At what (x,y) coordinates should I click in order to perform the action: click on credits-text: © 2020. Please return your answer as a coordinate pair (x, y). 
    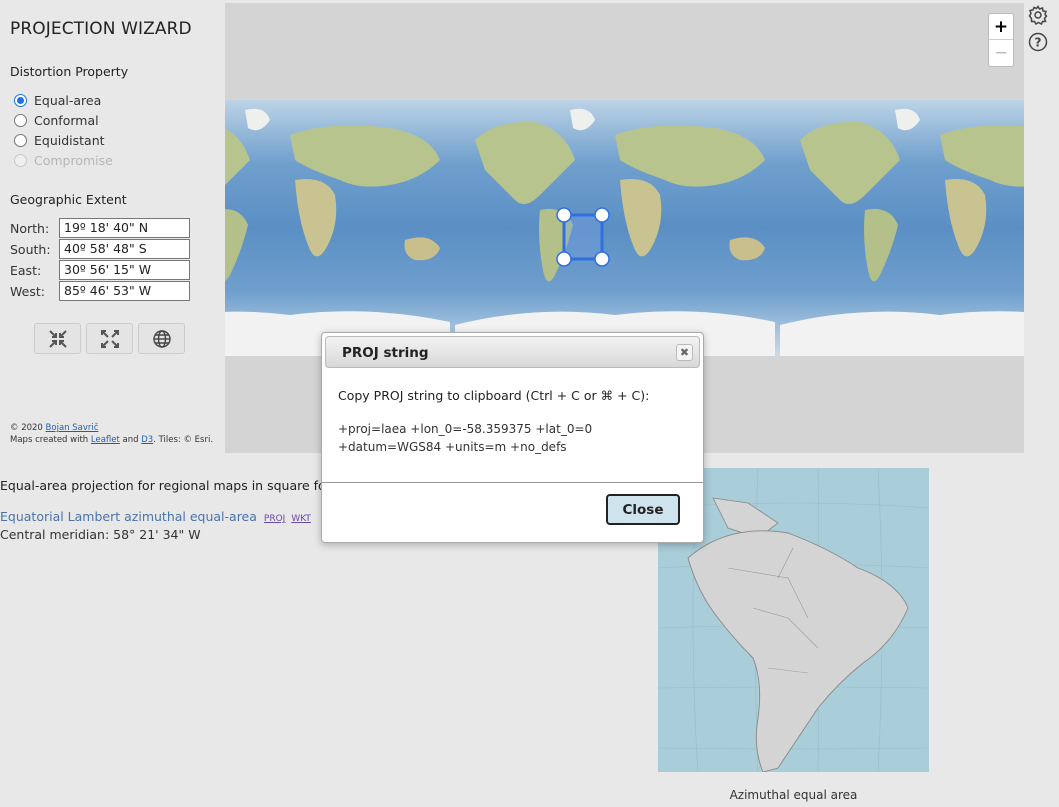
    Looking at the image, I should click on (28, 428).